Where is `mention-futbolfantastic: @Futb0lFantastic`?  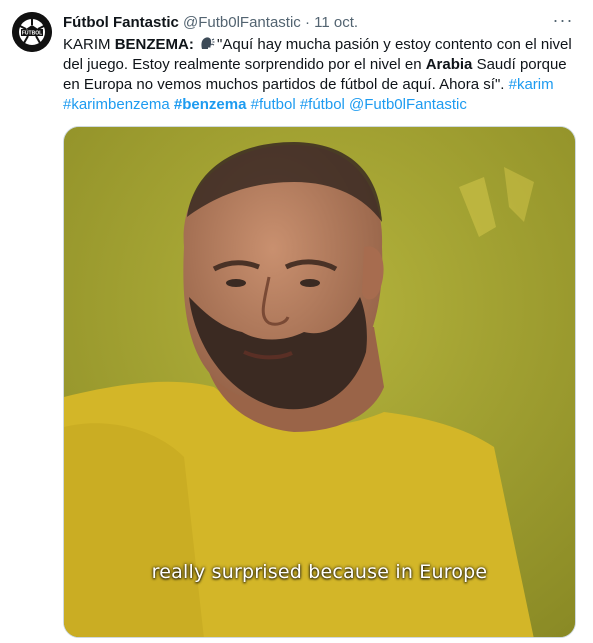
mention-futbolfantastic: @Futb0lFantastic is located at coordinates (408, 104).